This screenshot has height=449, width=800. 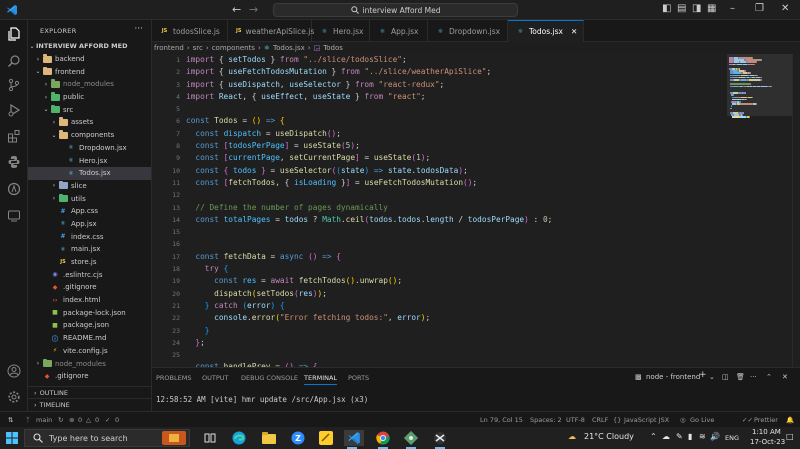 What do you see at coordinates (767, 442) in the screenshot?
I see `clock-date: 17-Oct-23` at bounding box center [767, 442].